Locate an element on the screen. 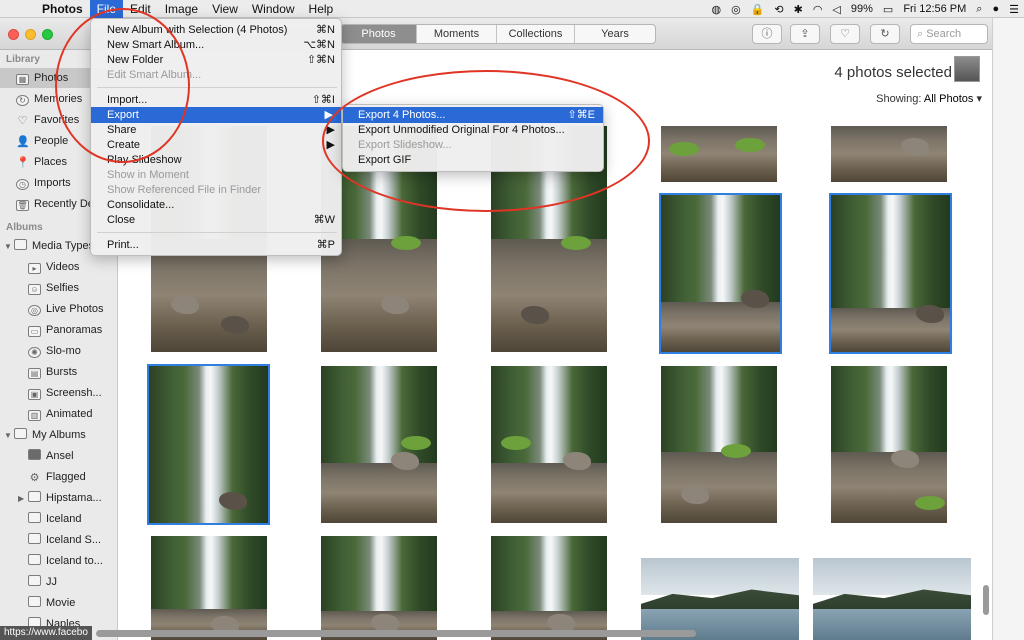 The height and width of the screenshot is (640, 1024). sidebar-item-recently-deleted: 🗑 Recently De is located at coordinates (55, 204).